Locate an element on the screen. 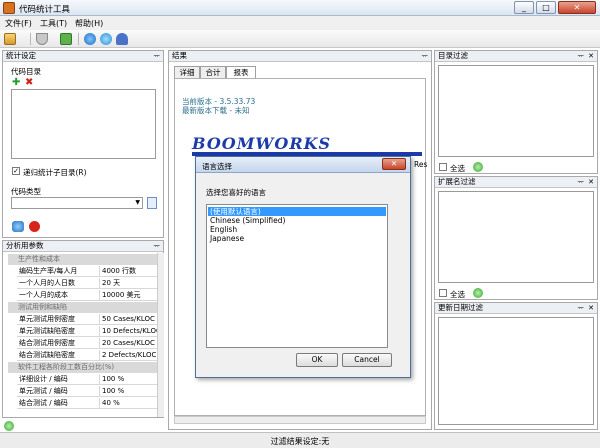  panel-title: 更新日期过滤 is located at coordinates (460, 307).